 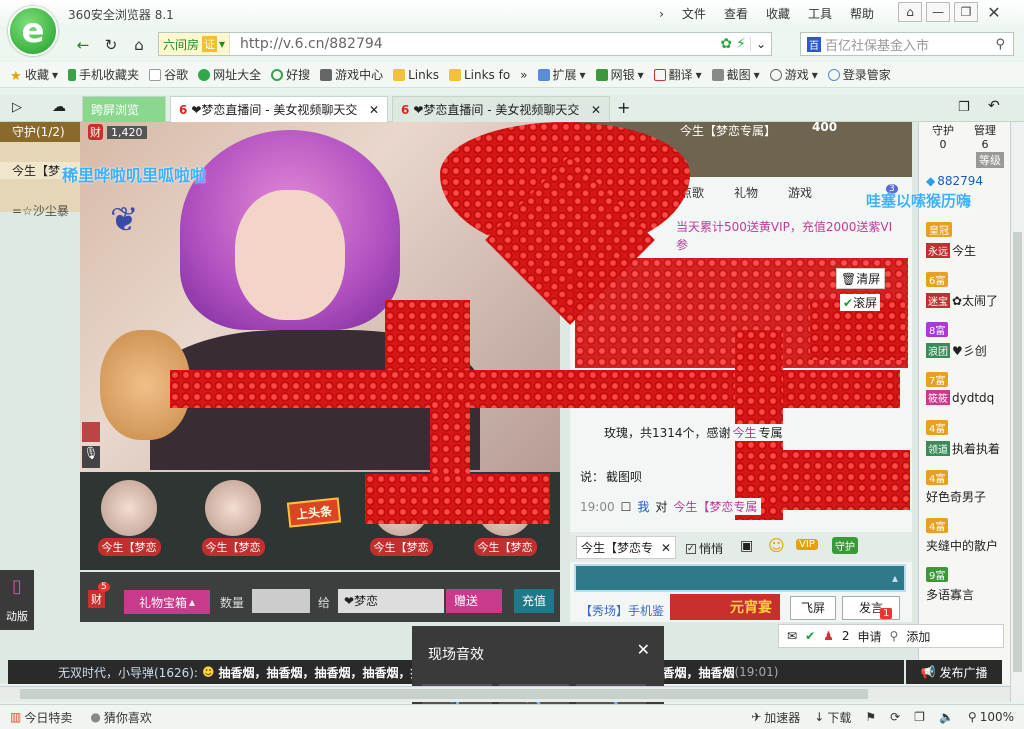 What do you see at coordinates (968, 594) in the screenshot?
I see `user-entry: 多语寡言` at bounding box center [968, 594].